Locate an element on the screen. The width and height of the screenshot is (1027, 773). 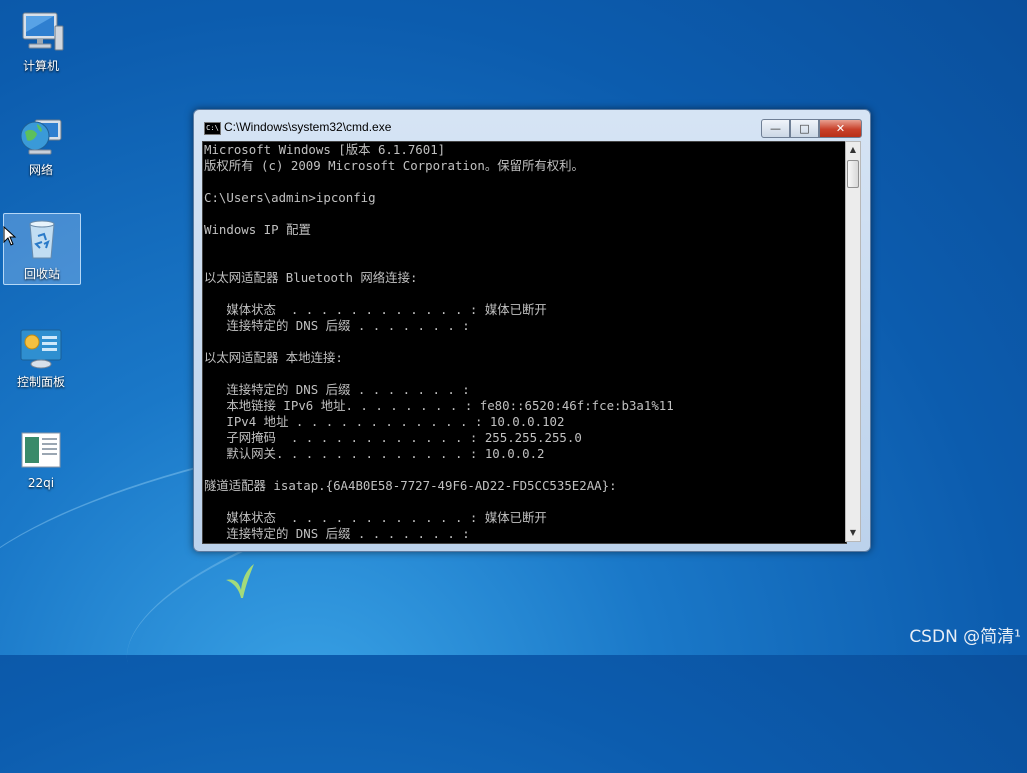
desktop-icon-control-panel: 控制面板 is located at coordinates (41, 357).